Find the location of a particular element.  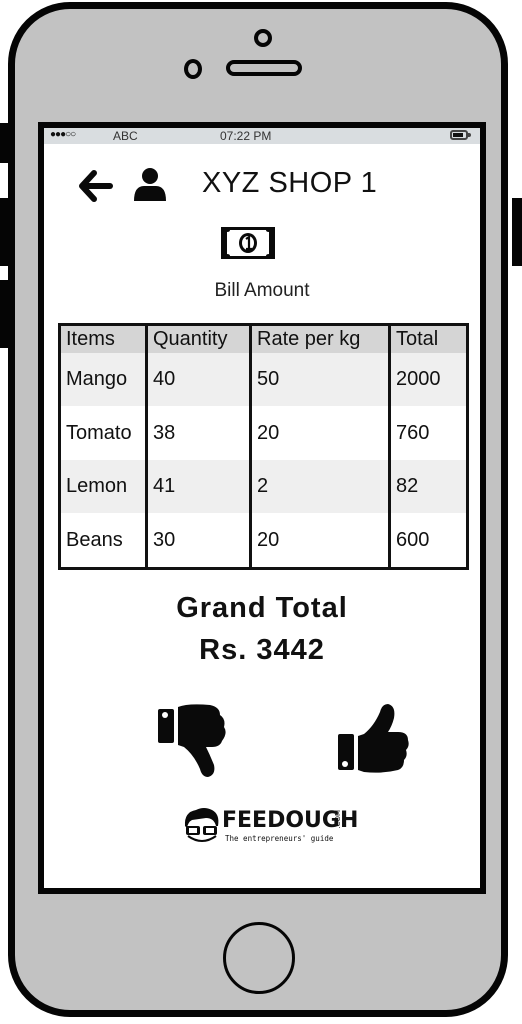

arrow-left-icon is located at coordinates (96, 186).